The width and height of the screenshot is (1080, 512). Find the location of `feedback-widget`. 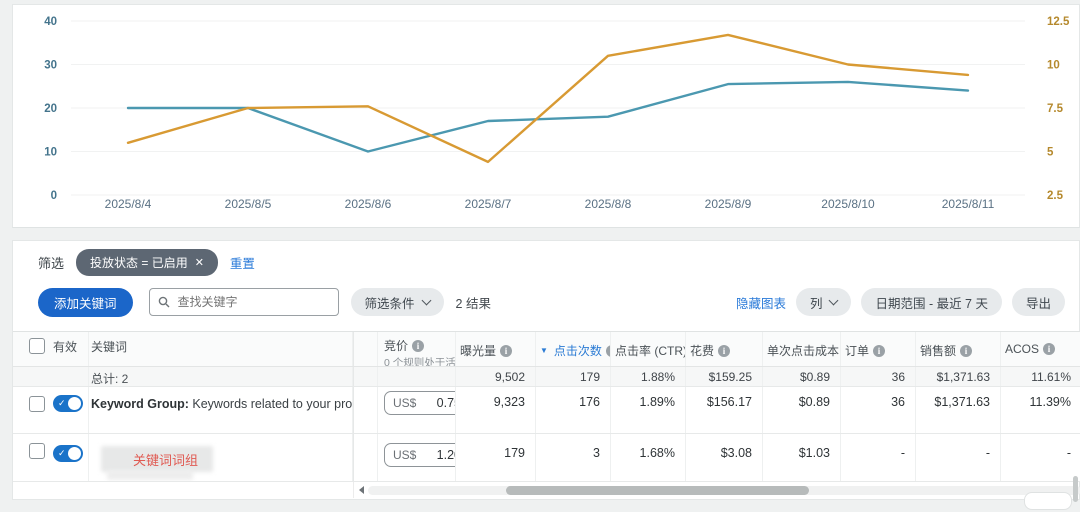

feedback-widget is located at coordinates (1048, 501).